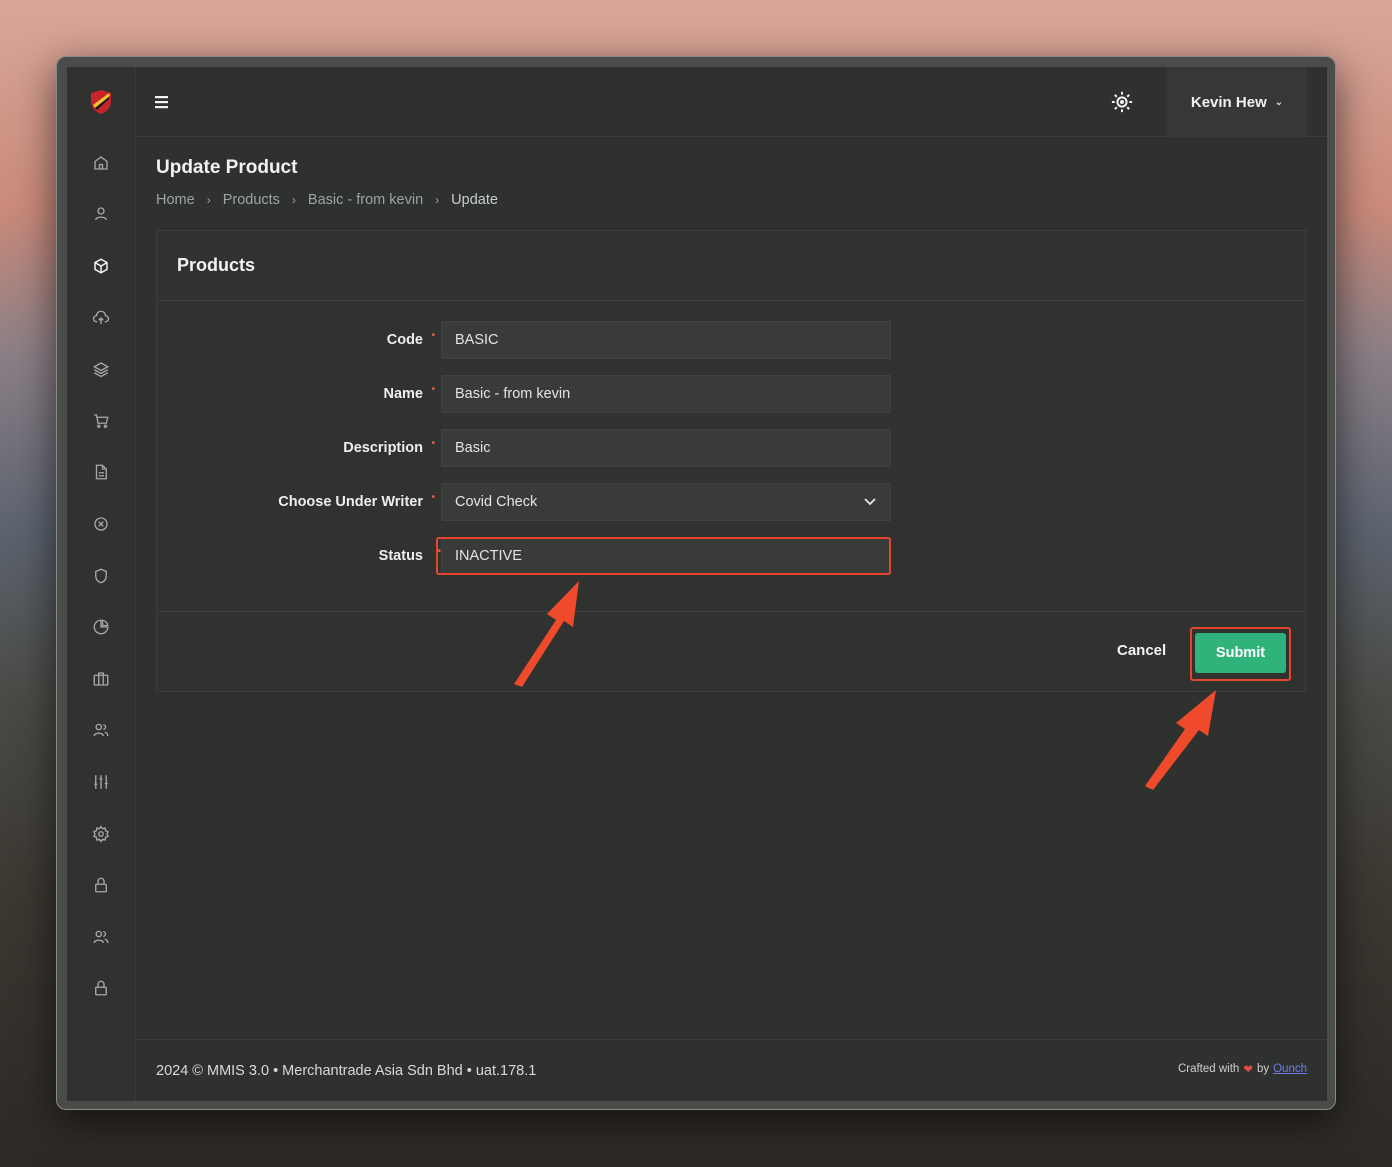  Describe the element at coordinates (1228, 102) in the screenshot. I see `user-name: Kevin Hew` at that location.